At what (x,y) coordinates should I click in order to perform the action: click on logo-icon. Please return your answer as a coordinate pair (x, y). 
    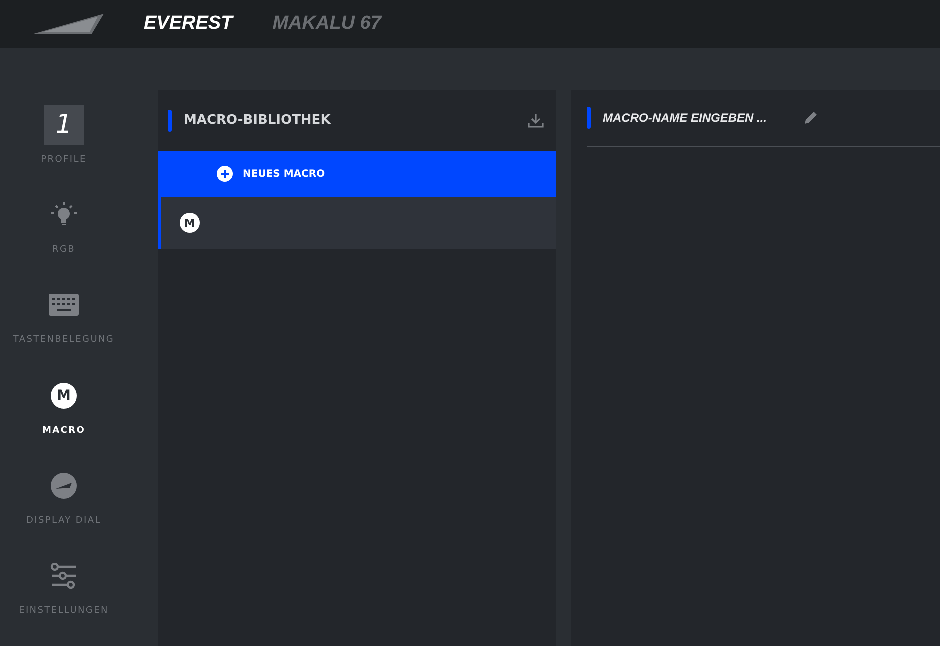
    Looking at the image, I should click on (70, 24).